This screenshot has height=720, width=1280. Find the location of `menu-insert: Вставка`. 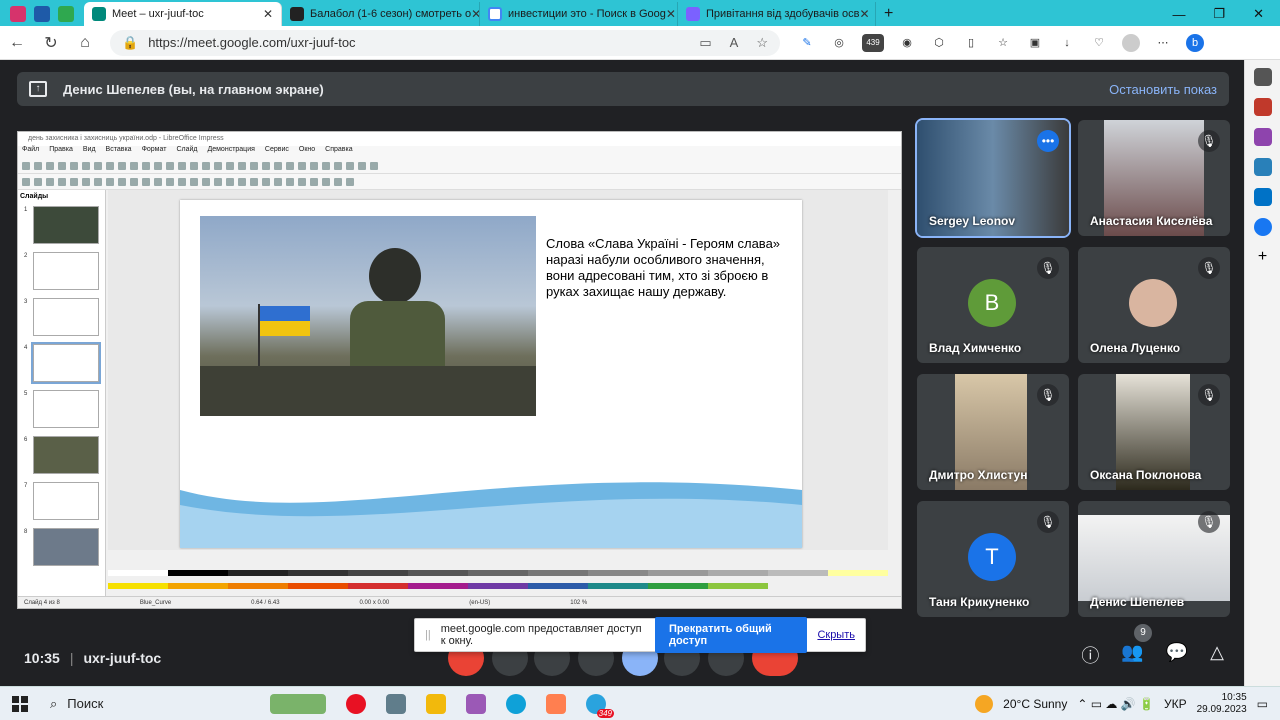

menu-insert: Вставка is located at coordinates (119, 152).